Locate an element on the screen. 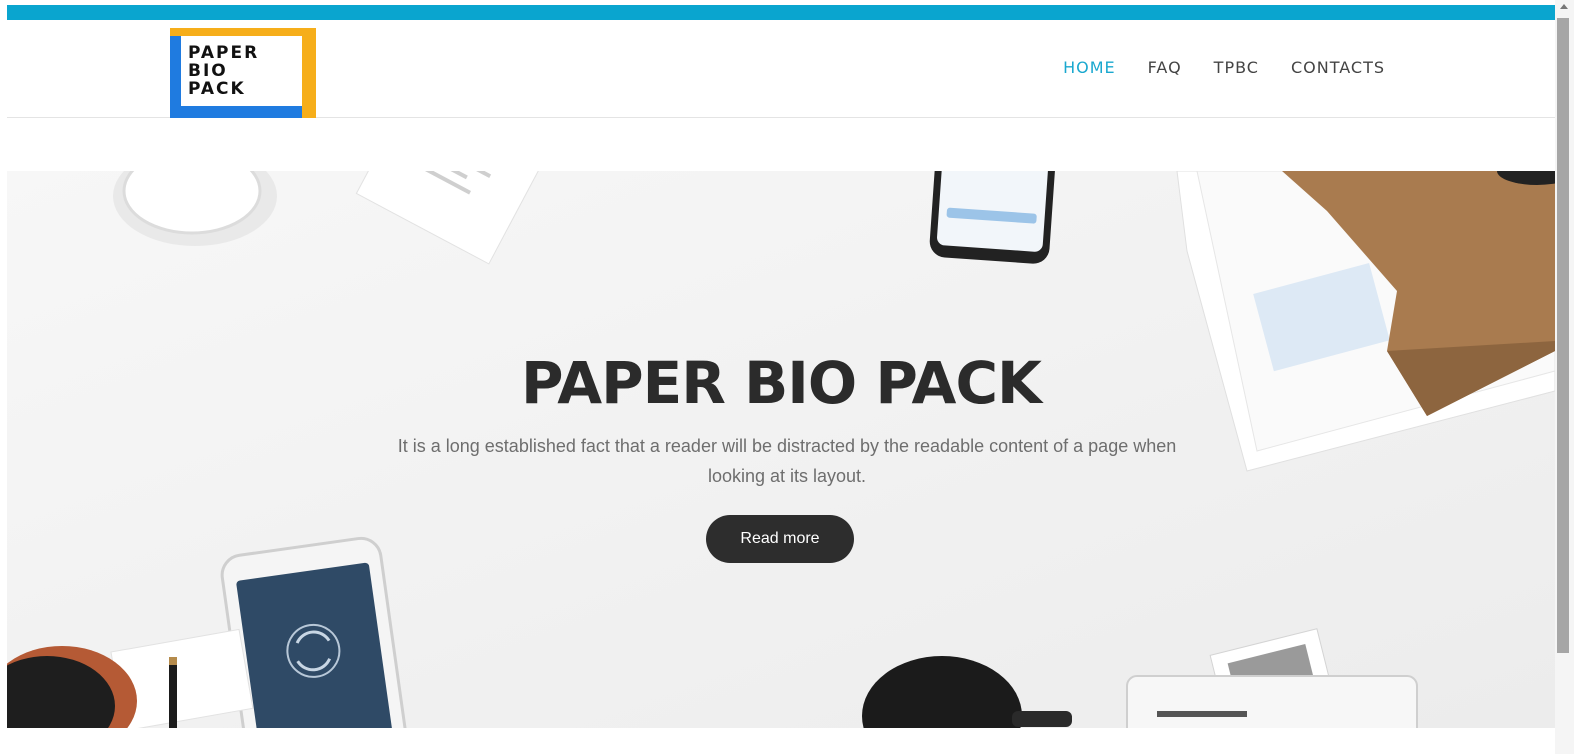 This screenshot has height=754, width=1574. logo-text: PAPER BIO PACK is located at coordinates (223, 71).